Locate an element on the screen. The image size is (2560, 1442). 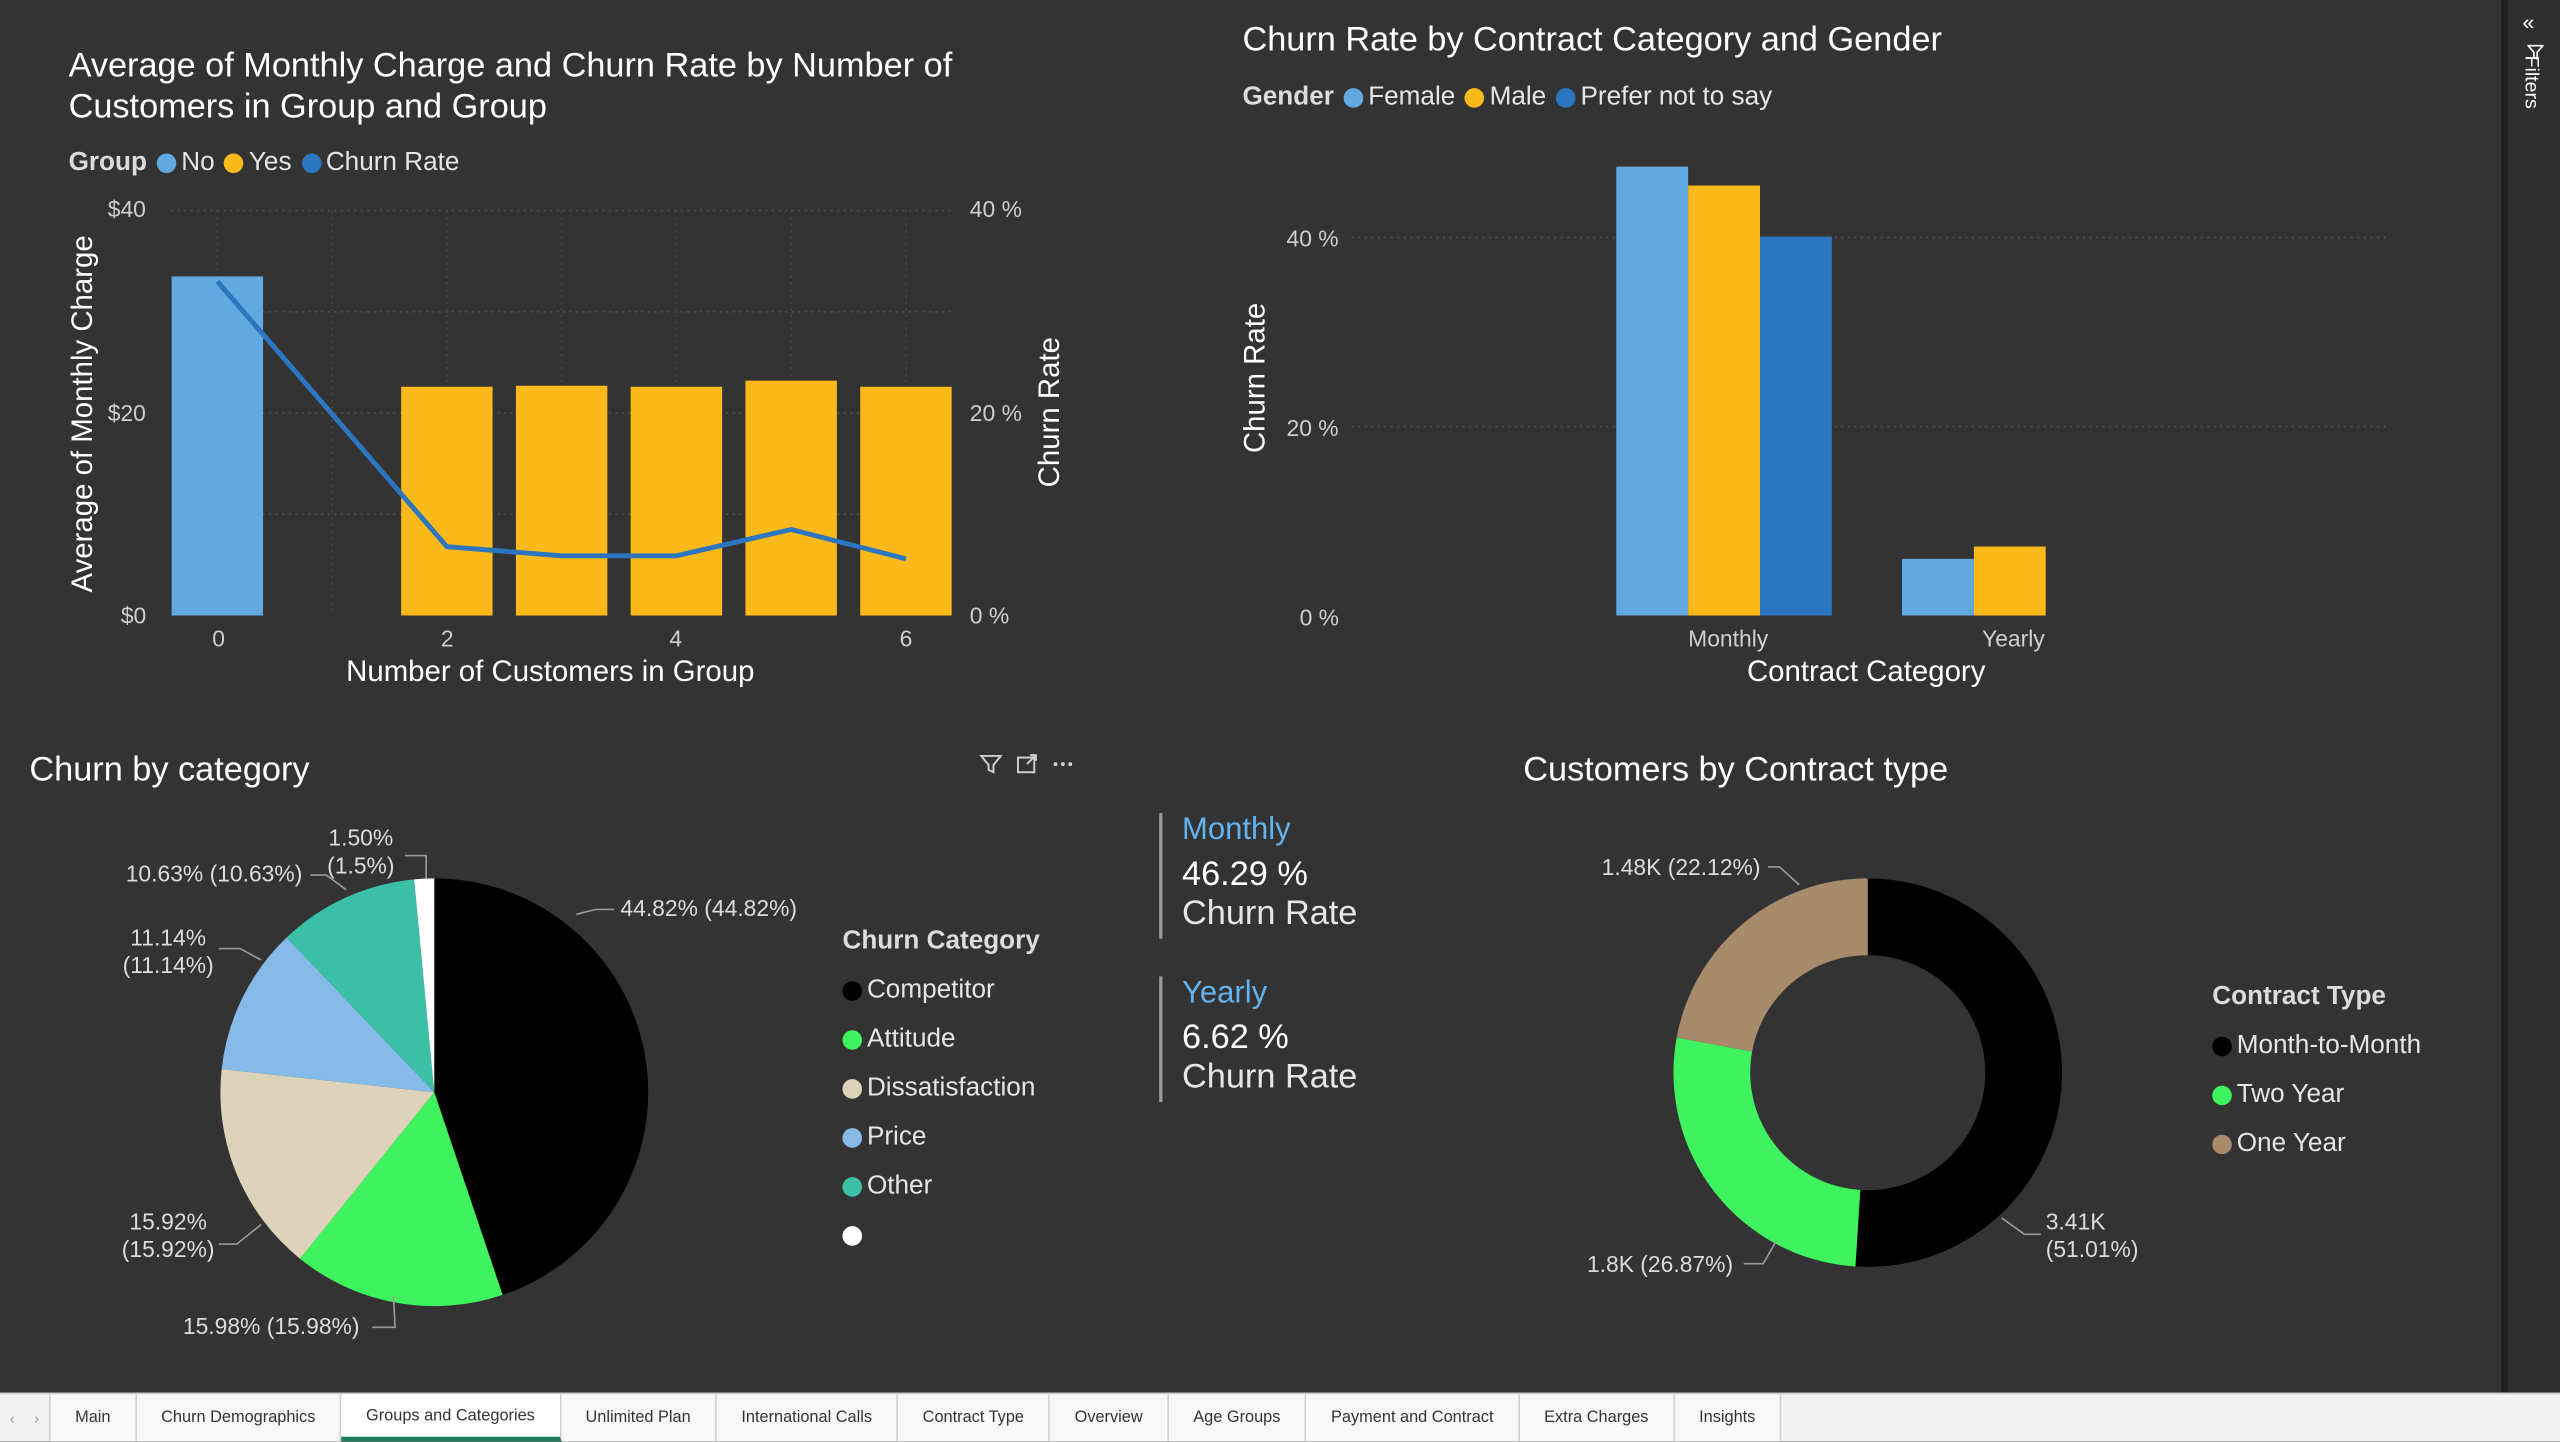
tab-groups-and-categories: Groups and Categories is located at coordinates (451, 1418).